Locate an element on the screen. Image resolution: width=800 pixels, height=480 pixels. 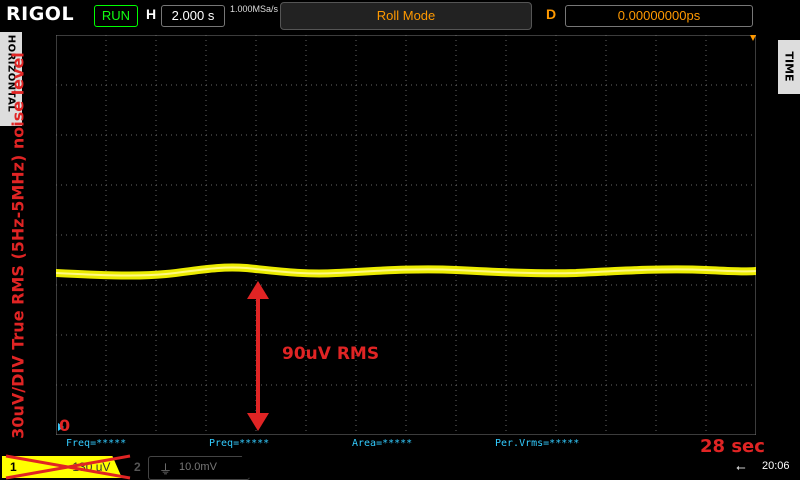
measurement-per-vrms: Per.Vrms=***** is located at coordinates (537, 443).